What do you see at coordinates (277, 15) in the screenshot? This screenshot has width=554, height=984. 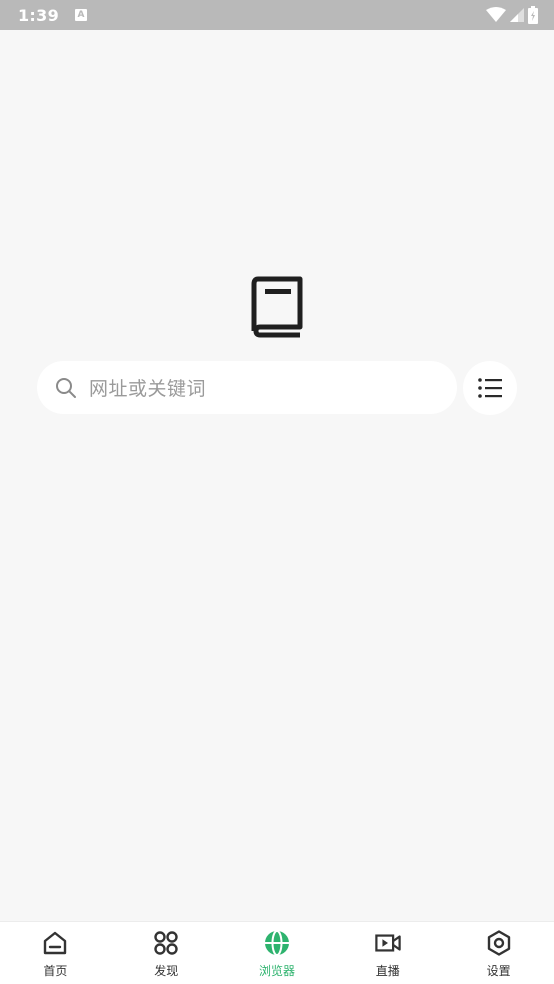 I see `status-bar: 1:39 A` at bounding box center [277, 15].